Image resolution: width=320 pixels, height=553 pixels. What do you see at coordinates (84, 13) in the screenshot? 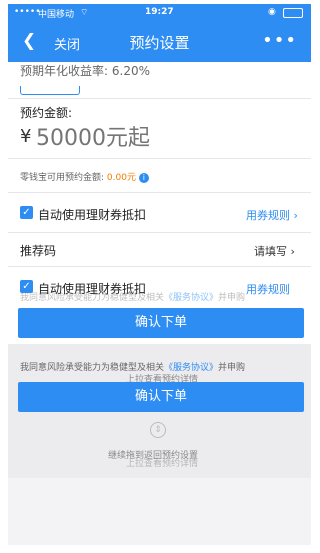
I see `wifi-icon: ⌔` at bounding box center [84, 13].